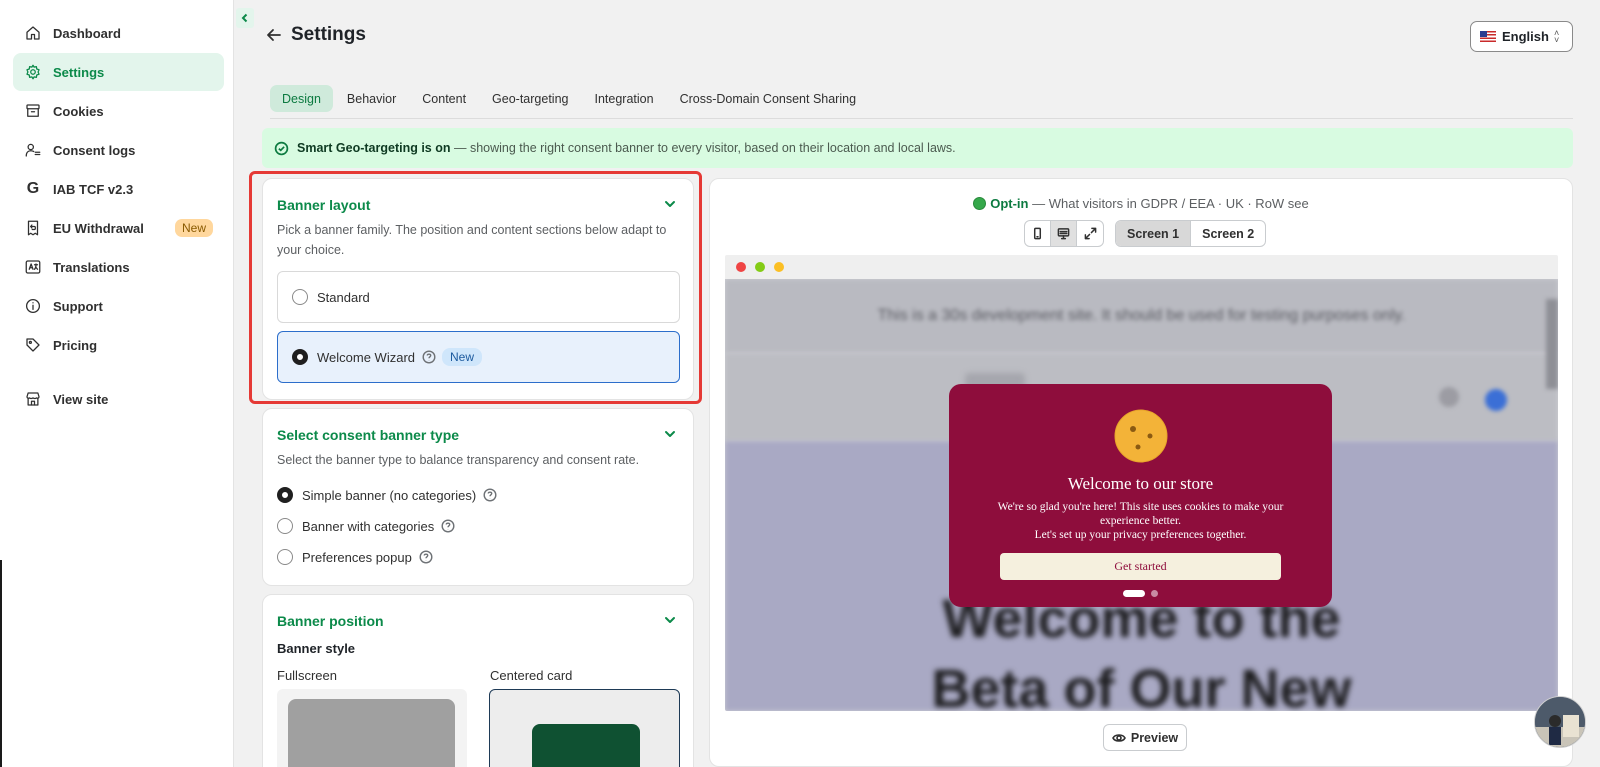  What do you see at coordinates (921, 118) in the screenshot?
I see `tabs-divider` at bounding box center [921, 118].